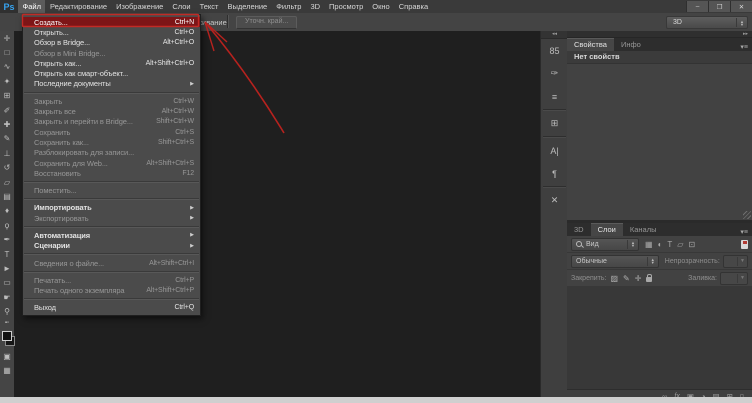  Describe the element at coordinates (192, 245) in the screenshot. I see `submenu-arrow-icon: ▶` at that location.